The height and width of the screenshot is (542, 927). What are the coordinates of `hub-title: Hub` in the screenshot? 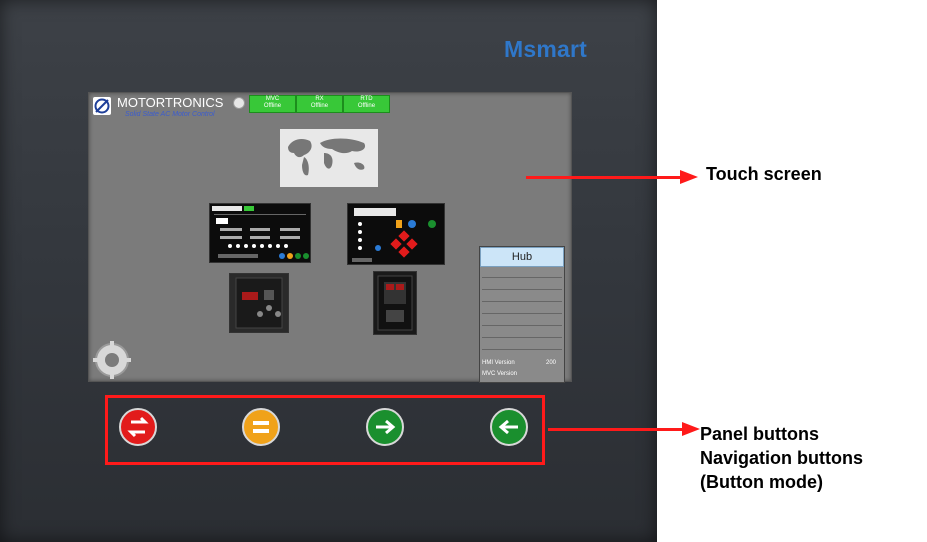 It's located at (522, 257).